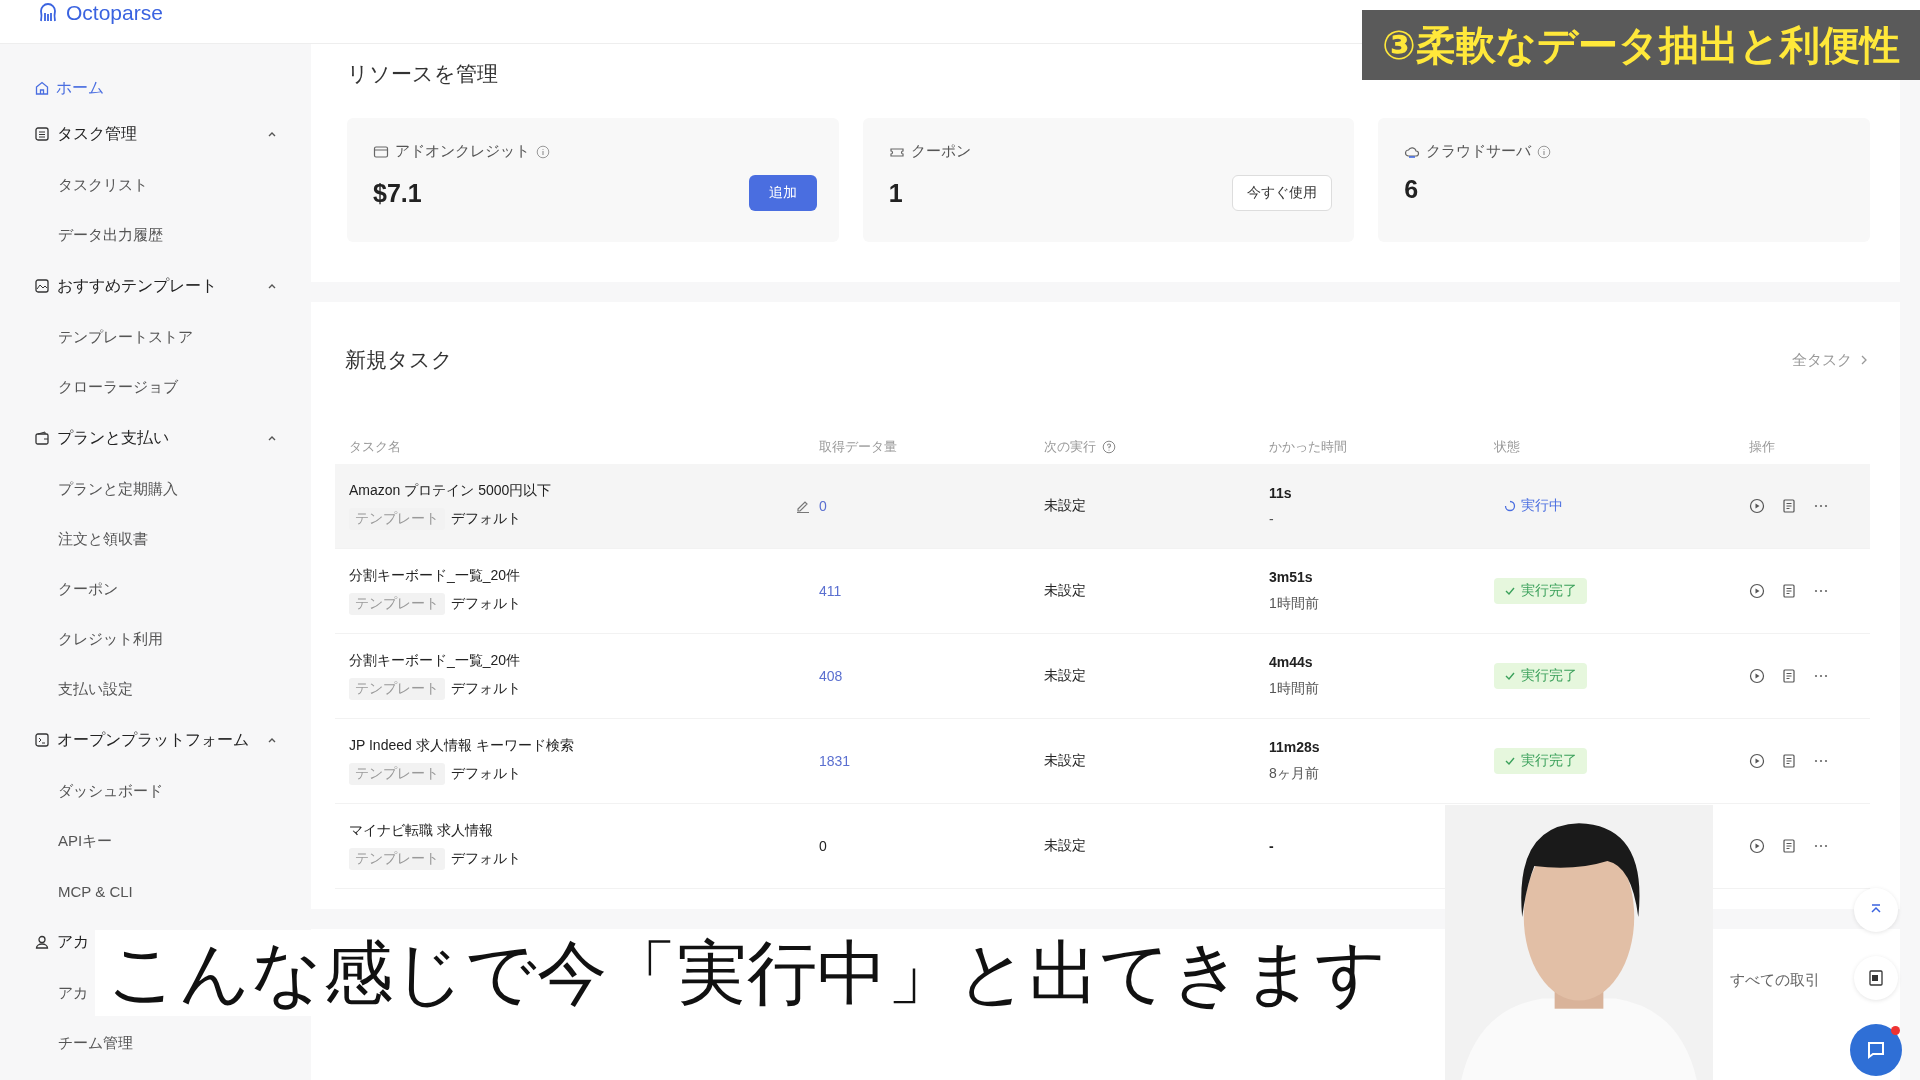  Describe the element at coordinates (375, 447) in the screenshot. I see `column-header: タスク名` at that location.